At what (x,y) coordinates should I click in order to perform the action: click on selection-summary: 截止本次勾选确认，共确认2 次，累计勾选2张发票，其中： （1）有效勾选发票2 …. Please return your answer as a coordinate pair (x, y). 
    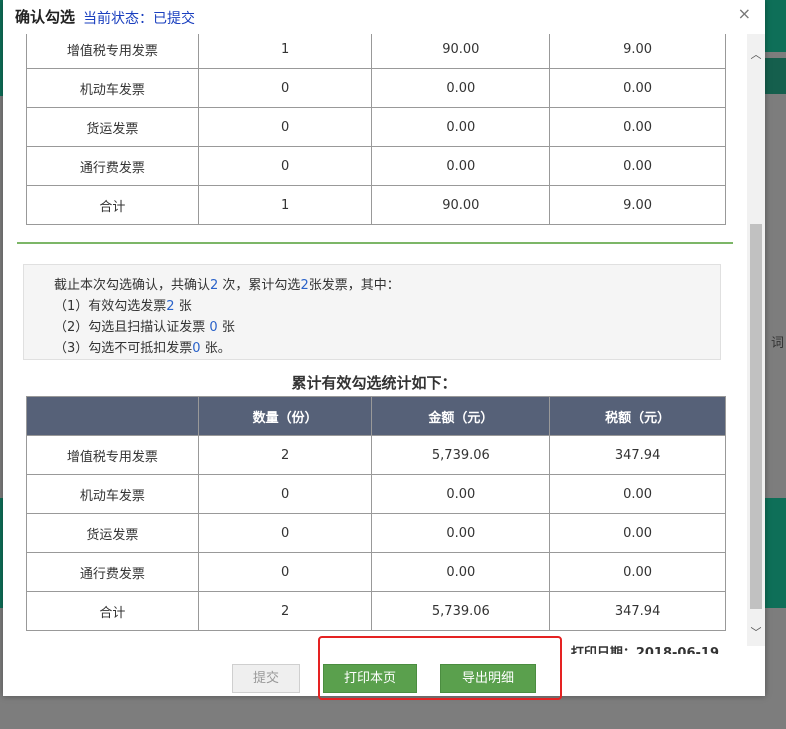
    Looking at the image, I should click on (372, 312).